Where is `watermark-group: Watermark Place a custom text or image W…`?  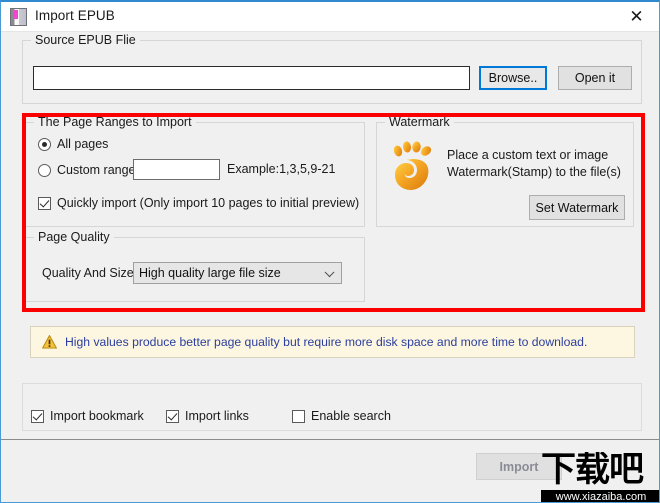 watermark-group: Watermark Place a custom text or image W… is located at coordinates (505, 171).